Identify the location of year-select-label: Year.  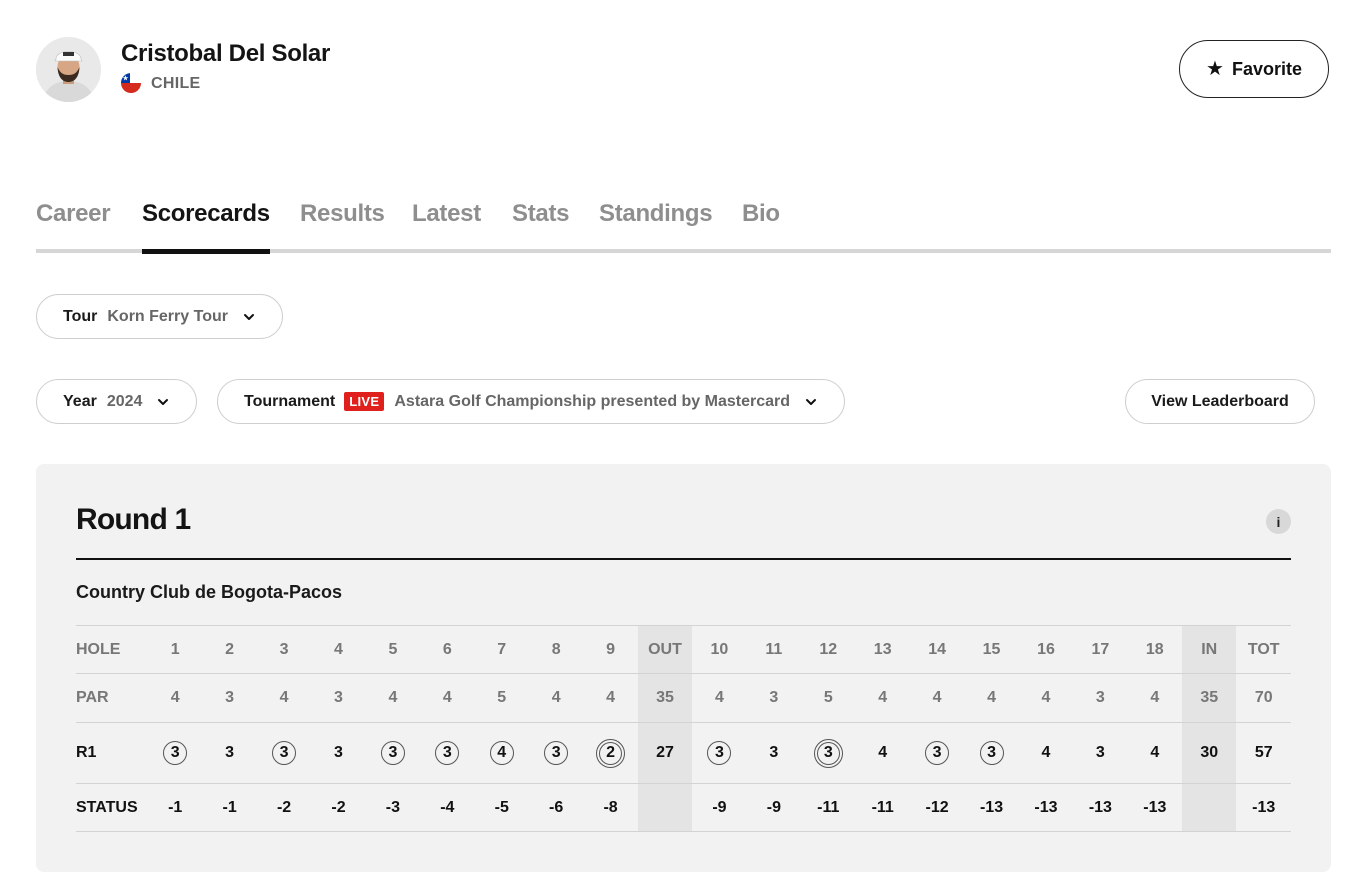
(80, 401).